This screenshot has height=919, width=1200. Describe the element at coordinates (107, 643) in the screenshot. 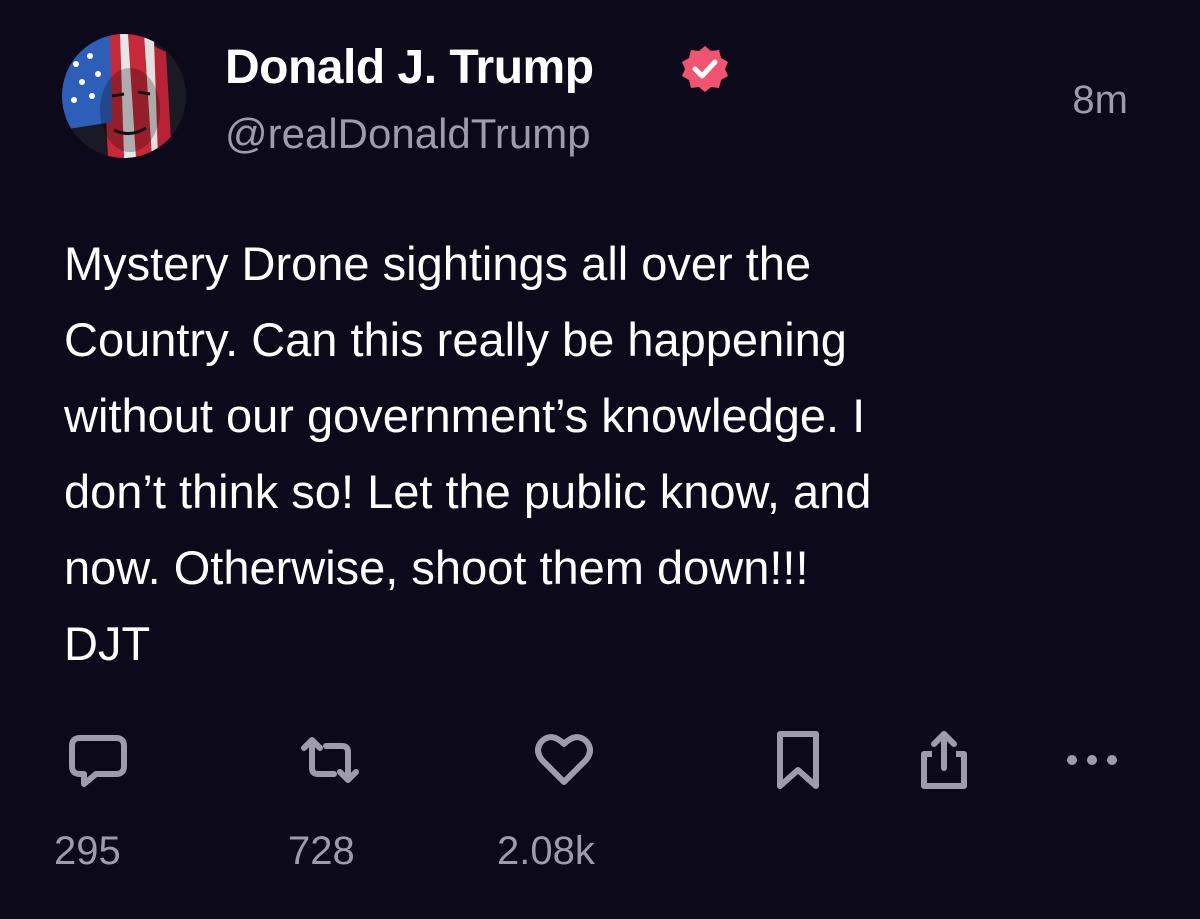

I see `post-line: DJT` at that location.